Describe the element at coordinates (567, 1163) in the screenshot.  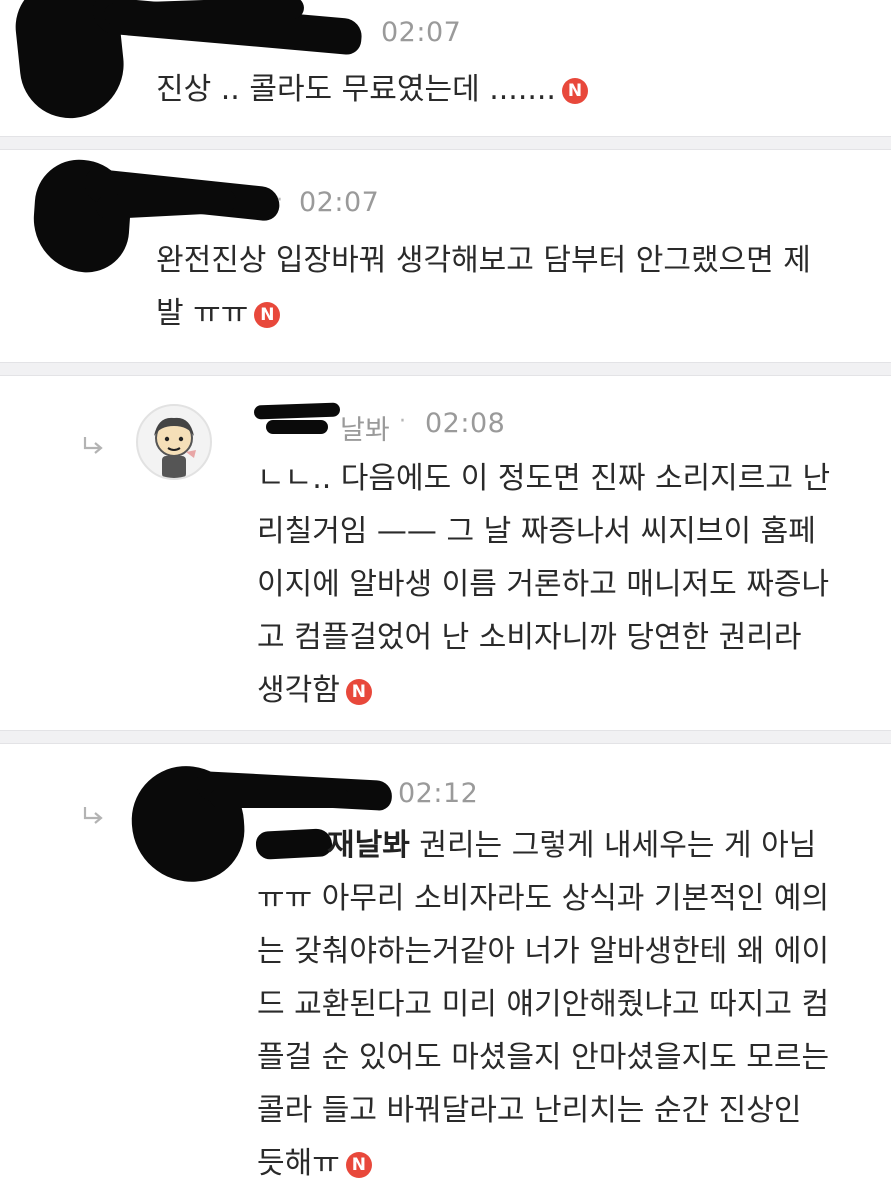
I see `comment-text-line: 듯해ㅠ N` at that location.